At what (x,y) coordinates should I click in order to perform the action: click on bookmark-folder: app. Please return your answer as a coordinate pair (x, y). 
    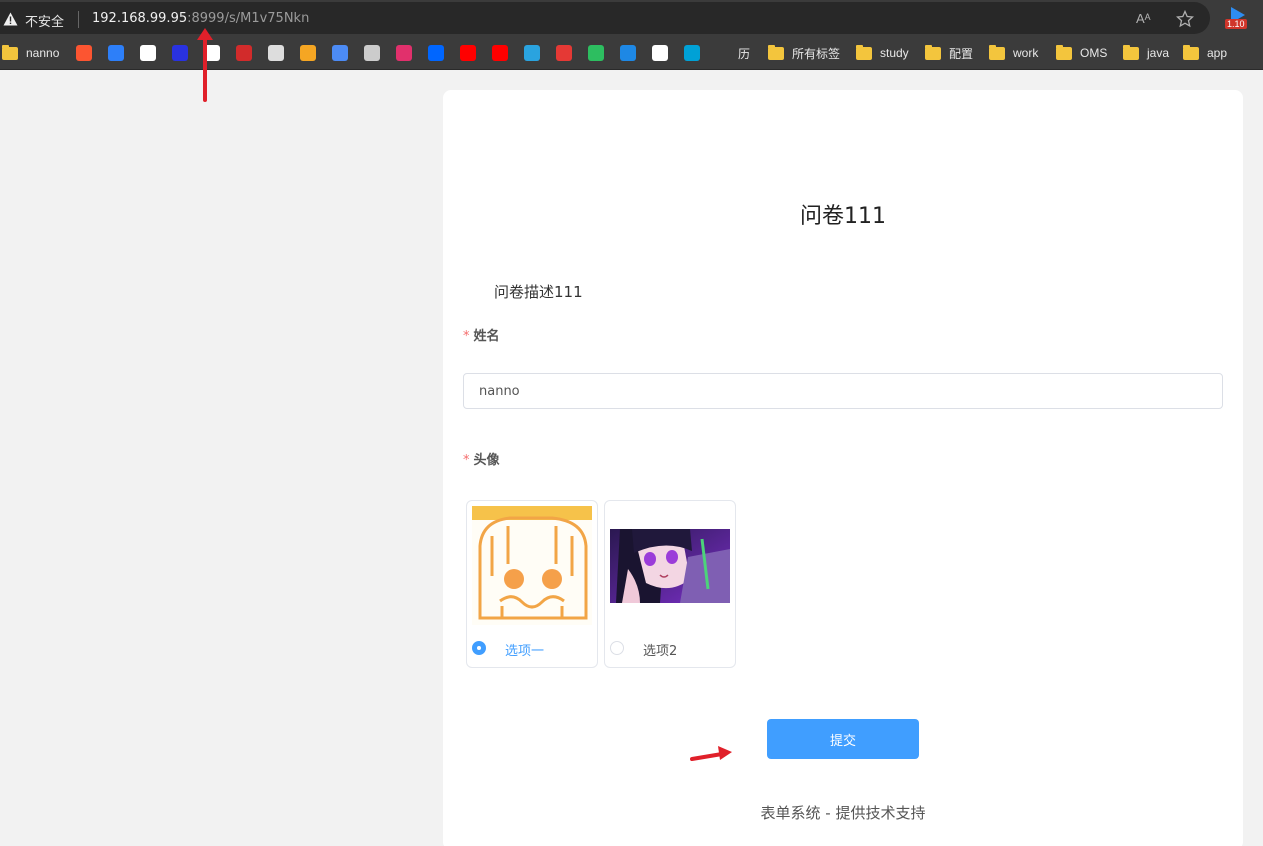
    Looking at the image, I should click on (1205, 53).